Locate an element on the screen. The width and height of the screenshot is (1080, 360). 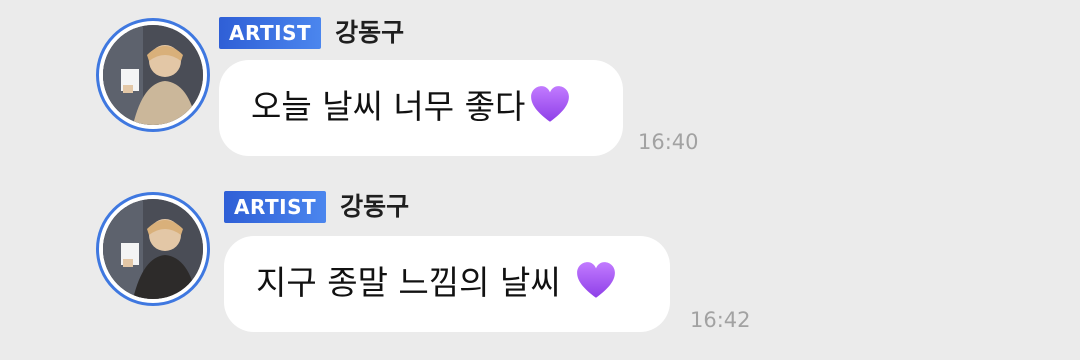
message-timestamp: 16:42 is located at coordinates (720, 320).